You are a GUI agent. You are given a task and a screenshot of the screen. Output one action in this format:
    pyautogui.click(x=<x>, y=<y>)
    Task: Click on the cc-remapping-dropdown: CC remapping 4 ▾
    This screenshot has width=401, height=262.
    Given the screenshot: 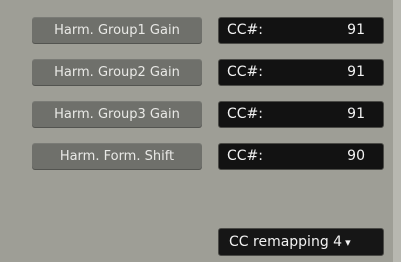 What is the action you would take?
    pyautogui.click(x=301, y=242)
    